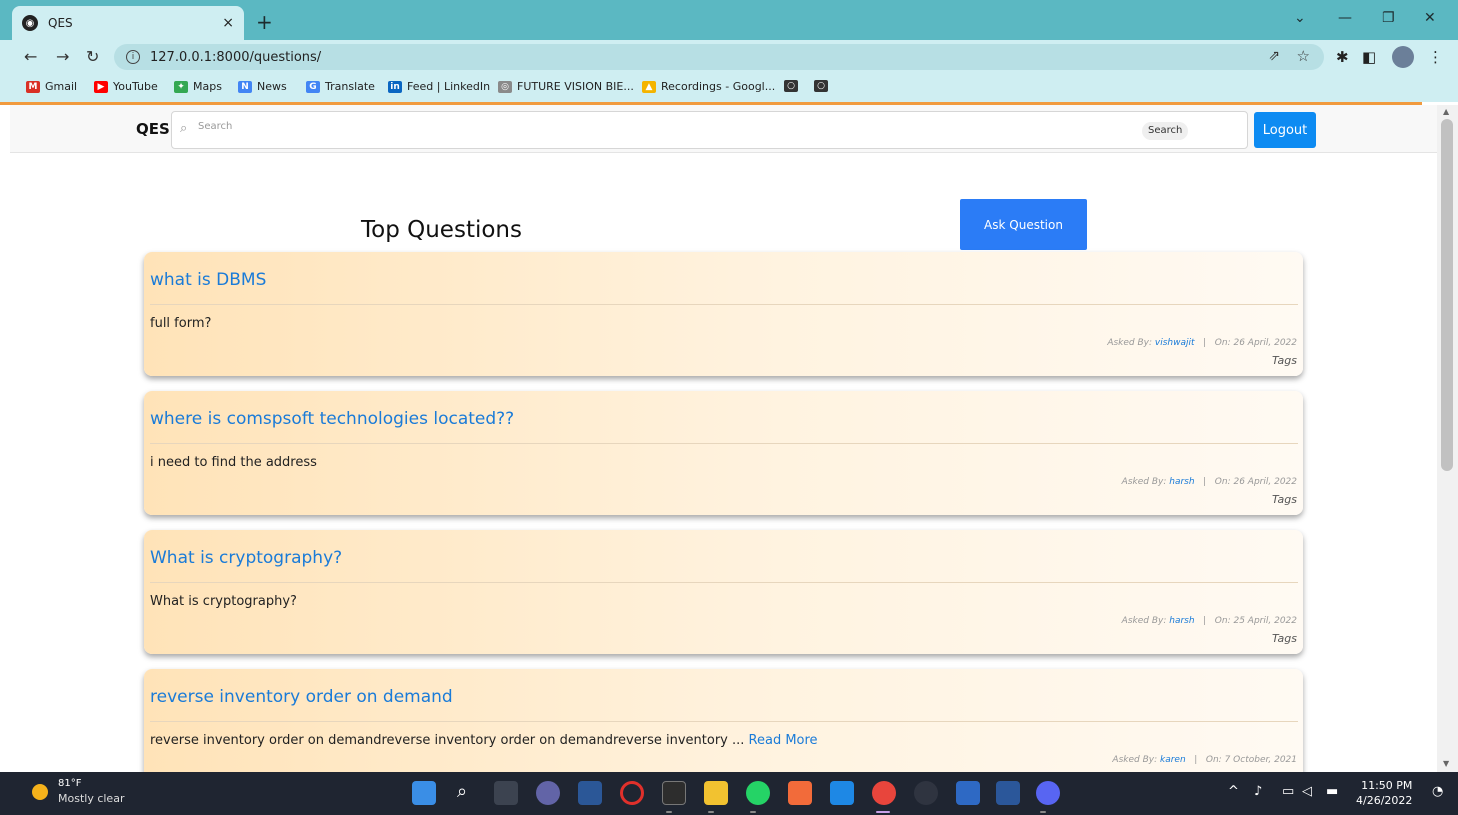 This screenshot has height=815, width=1458. I want to click on bookmark-translate: G Translate, so click(340, 86).